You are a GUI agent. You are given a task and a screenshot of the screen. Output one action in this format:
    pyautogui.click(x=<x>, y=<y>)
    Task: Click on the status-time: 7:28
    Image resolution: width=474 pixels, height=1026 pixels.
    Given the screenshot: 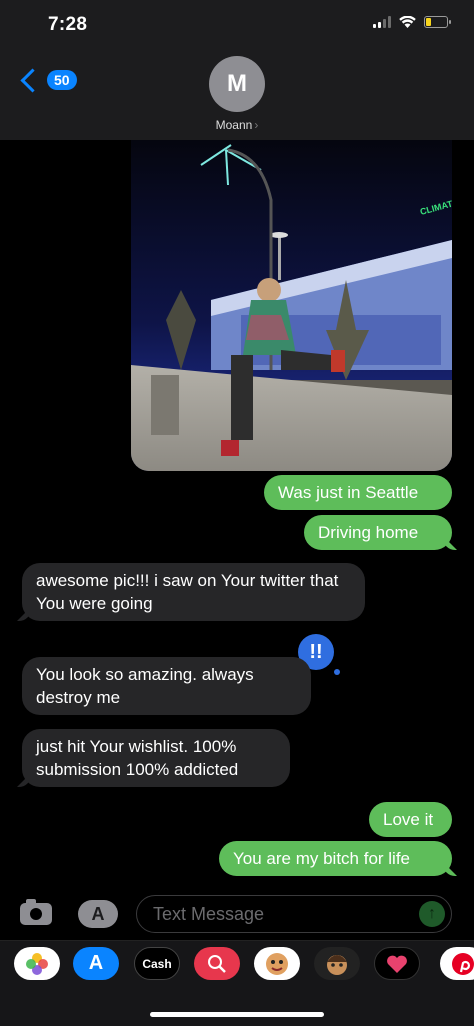 What is the action you would take?
    pyautogui.click(x=68, y=24)
    